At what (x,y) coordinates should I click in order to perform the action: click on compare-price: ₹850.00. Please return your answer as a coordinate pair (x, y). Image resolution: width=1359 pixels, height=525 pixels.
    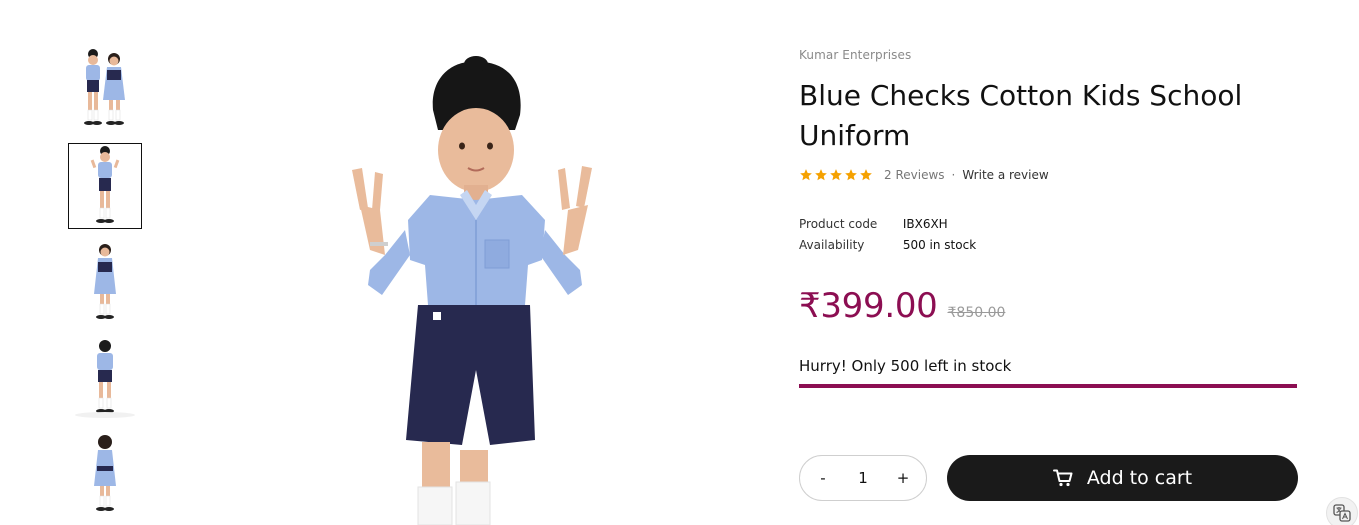
    Looking at the image, I should click on (976, 313).